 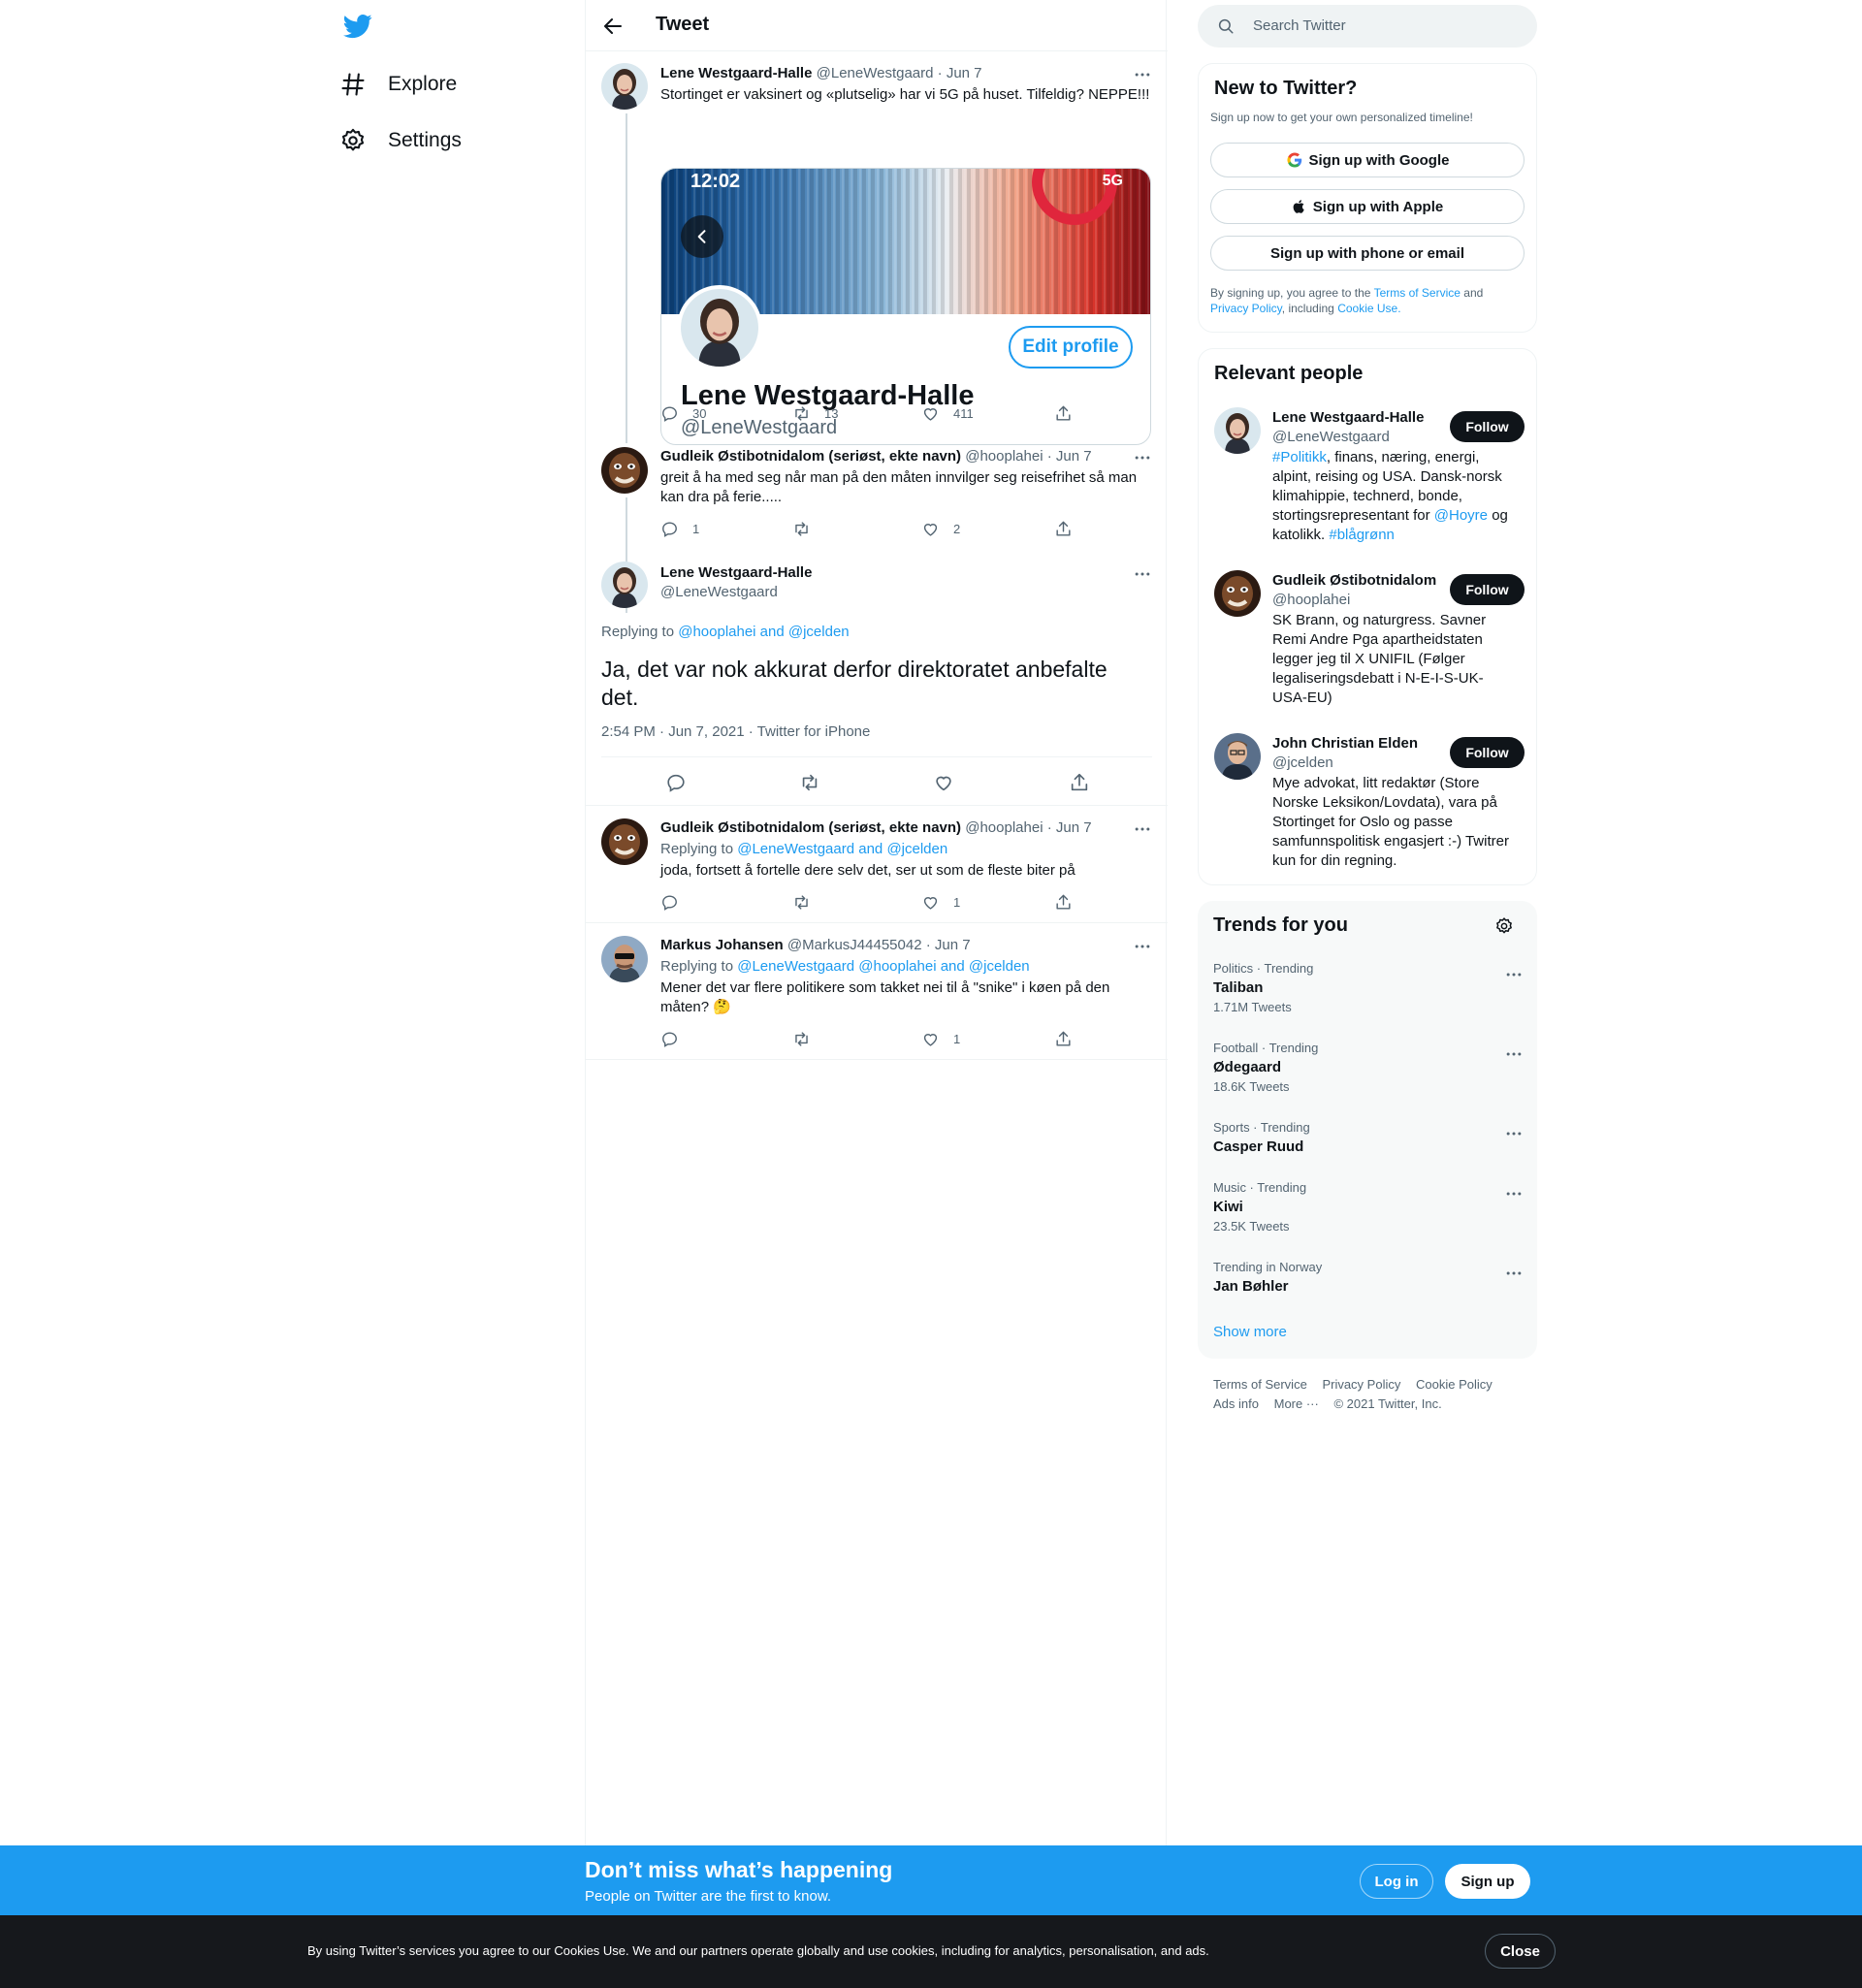 What do you see at coordinates (1361, 1384) in the screenshot?
I see `footer-privacy-link: Privacy Policy` at bounding box center [1361, 1384].